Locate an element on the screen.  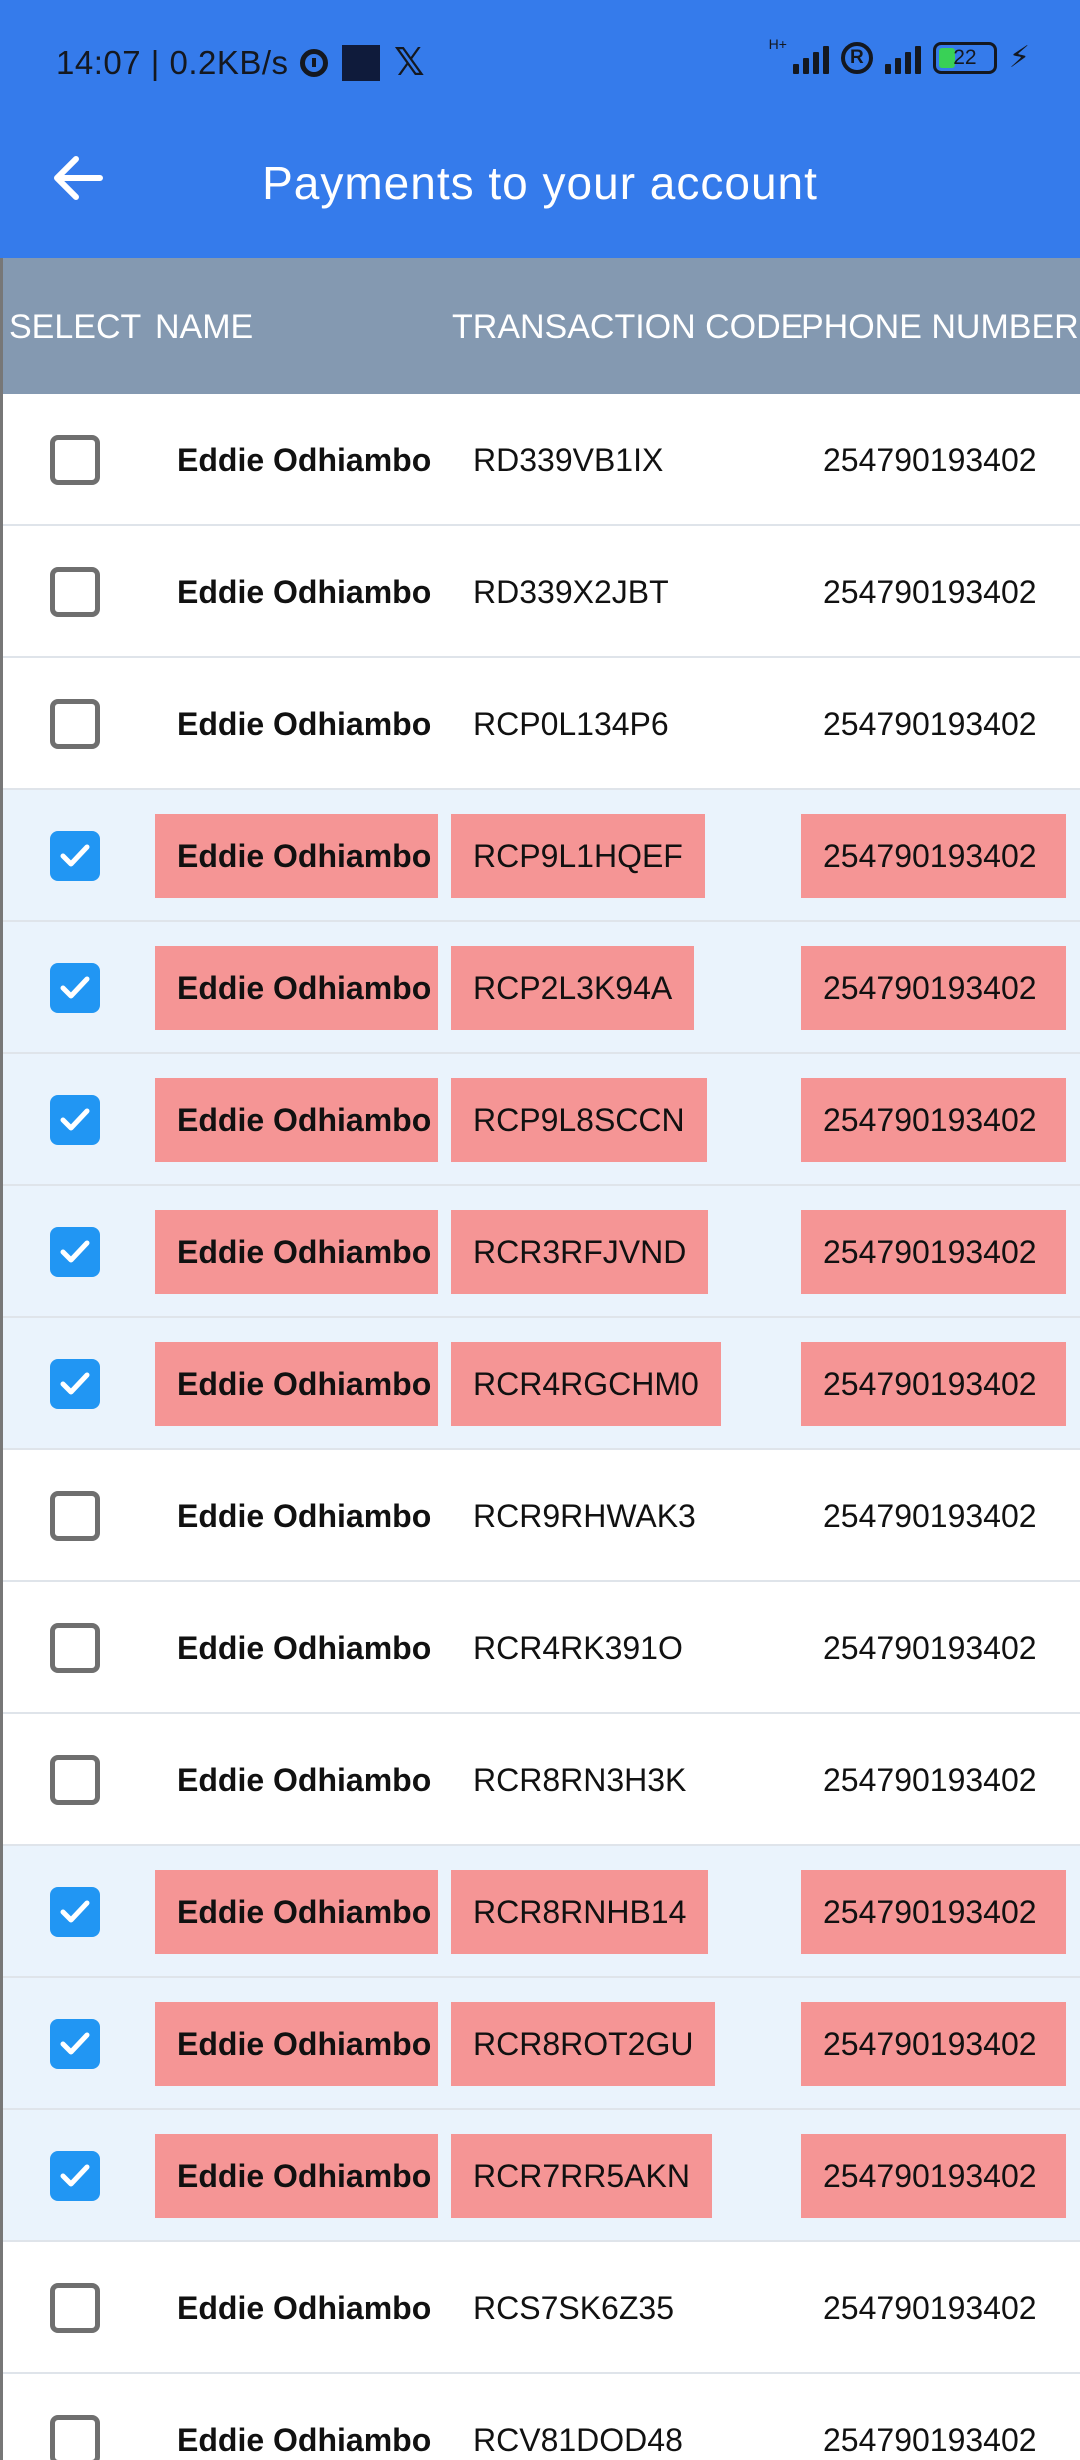
column-header-phone-number: PHONE NUMBER is located at coordinates (940, 327).